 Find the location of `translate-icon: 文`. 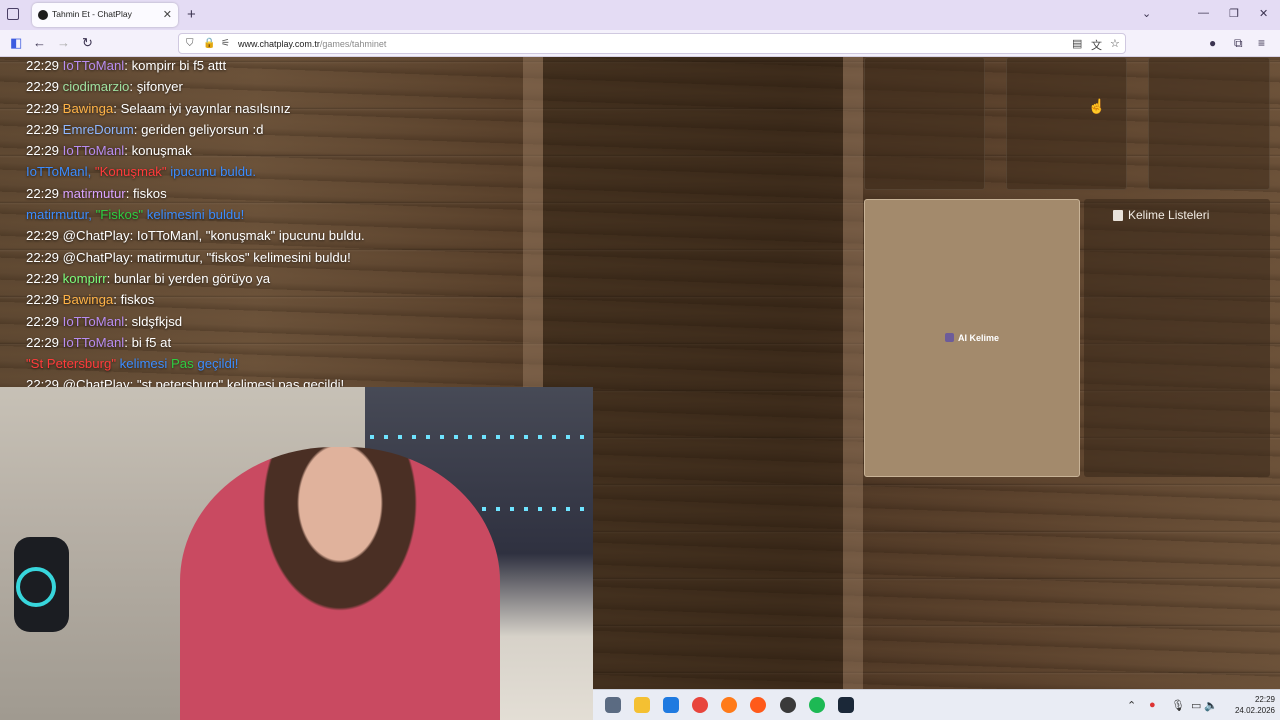

translate-icon: 文 is located at coordinates (1096, 45).